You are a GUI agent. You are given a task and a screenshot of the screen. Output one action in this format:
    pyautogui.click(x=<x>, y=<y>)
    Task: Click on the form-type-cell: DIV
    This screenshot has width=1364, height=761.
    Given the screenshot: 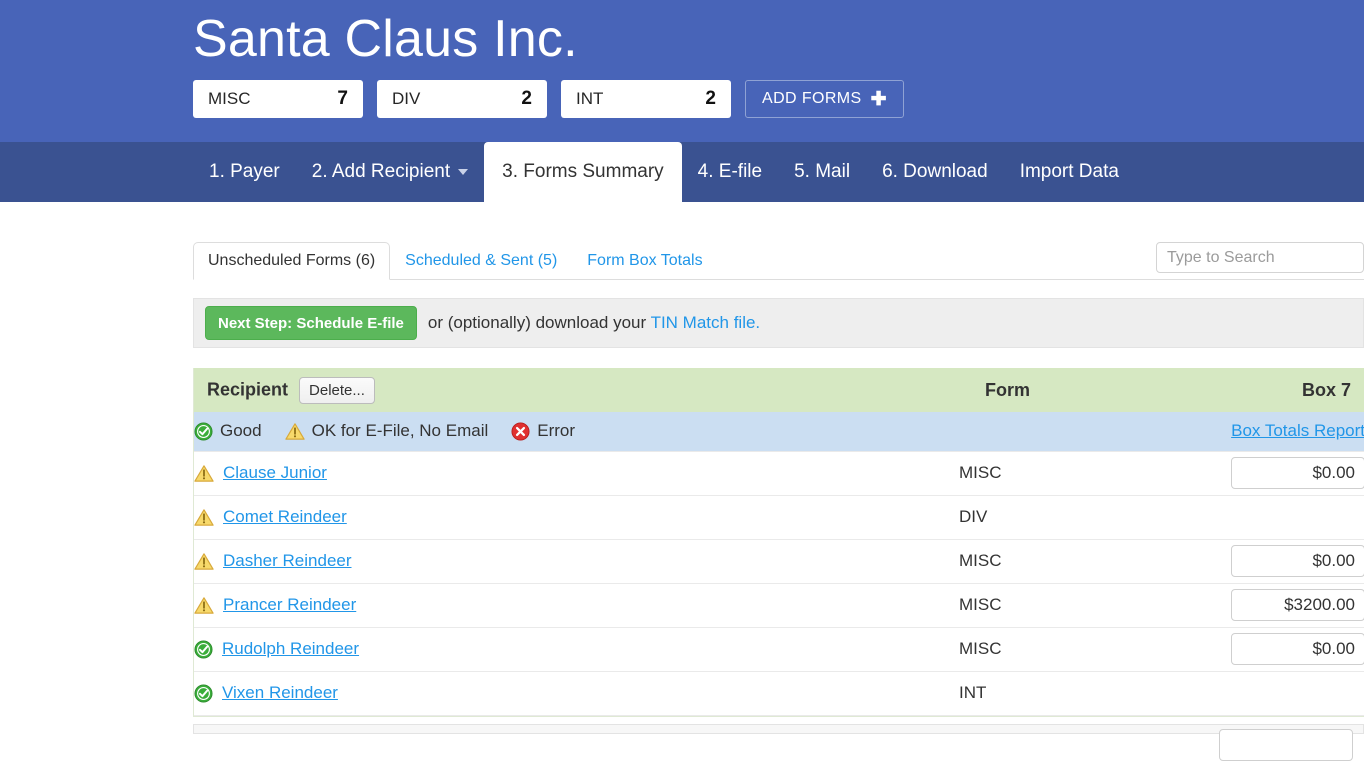 What is the action you would take?
    pyautogui.click(x=973, y=516)
    